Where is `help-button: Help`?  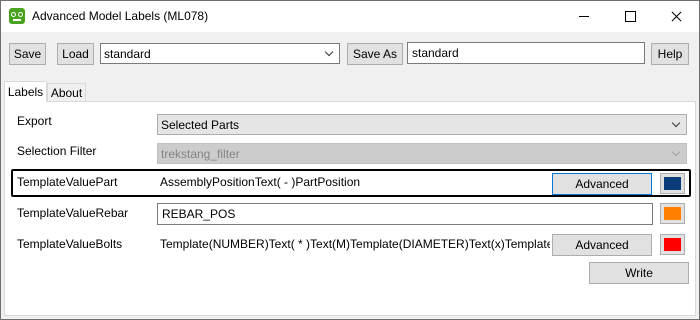 help-button: Help is located at coordinates (670, 54).